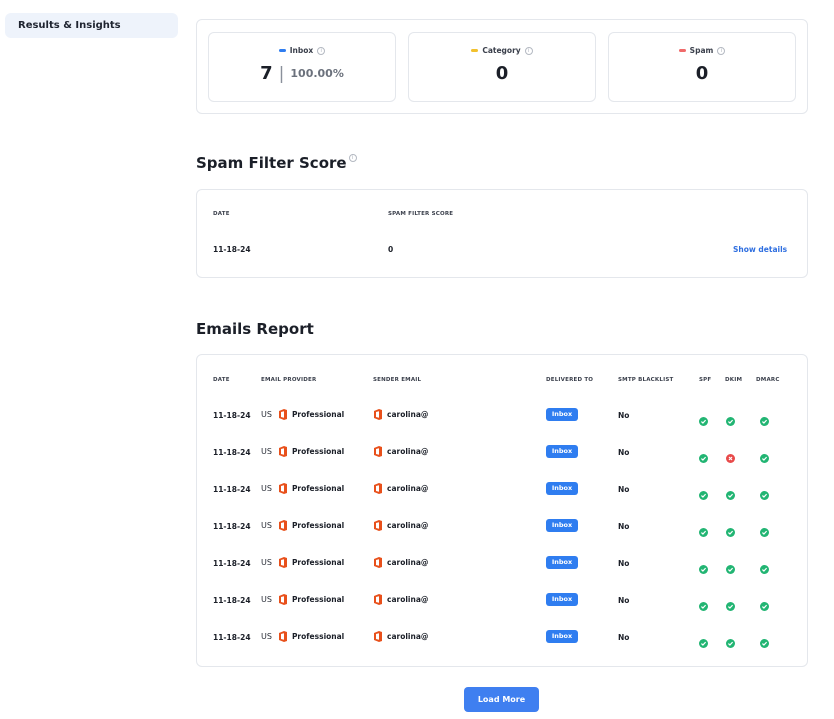  Describe the element at coordinates (501, 699) in the screenshot. I see `load-more-button: Load More` at that location.